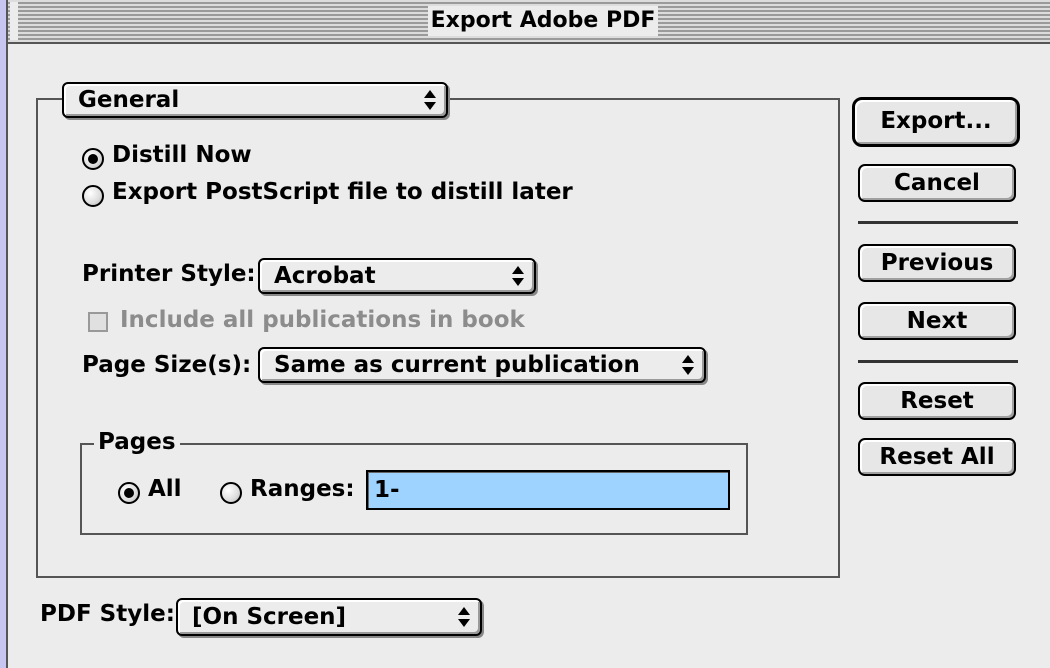  What do you see at coordinates (937, 321) in the screenshot?
I see `next-button: Next` at bounding box center [937, 321].